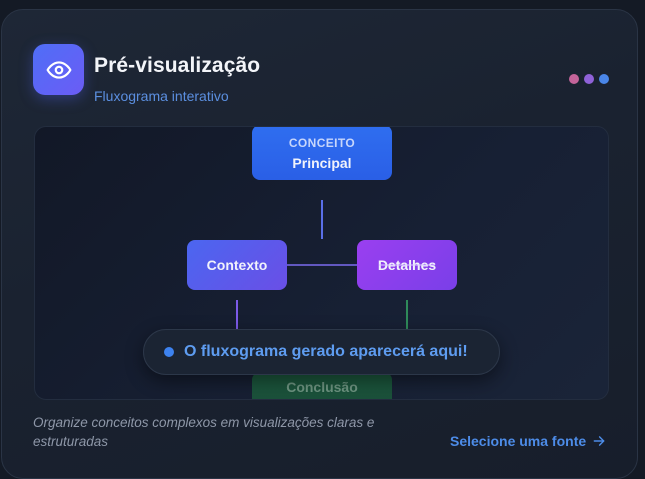 This screenshot has width=645, height=479. Describe the element at coordinates (599, 441) in the screenshot. I see `arrow-right-icon` at that location.